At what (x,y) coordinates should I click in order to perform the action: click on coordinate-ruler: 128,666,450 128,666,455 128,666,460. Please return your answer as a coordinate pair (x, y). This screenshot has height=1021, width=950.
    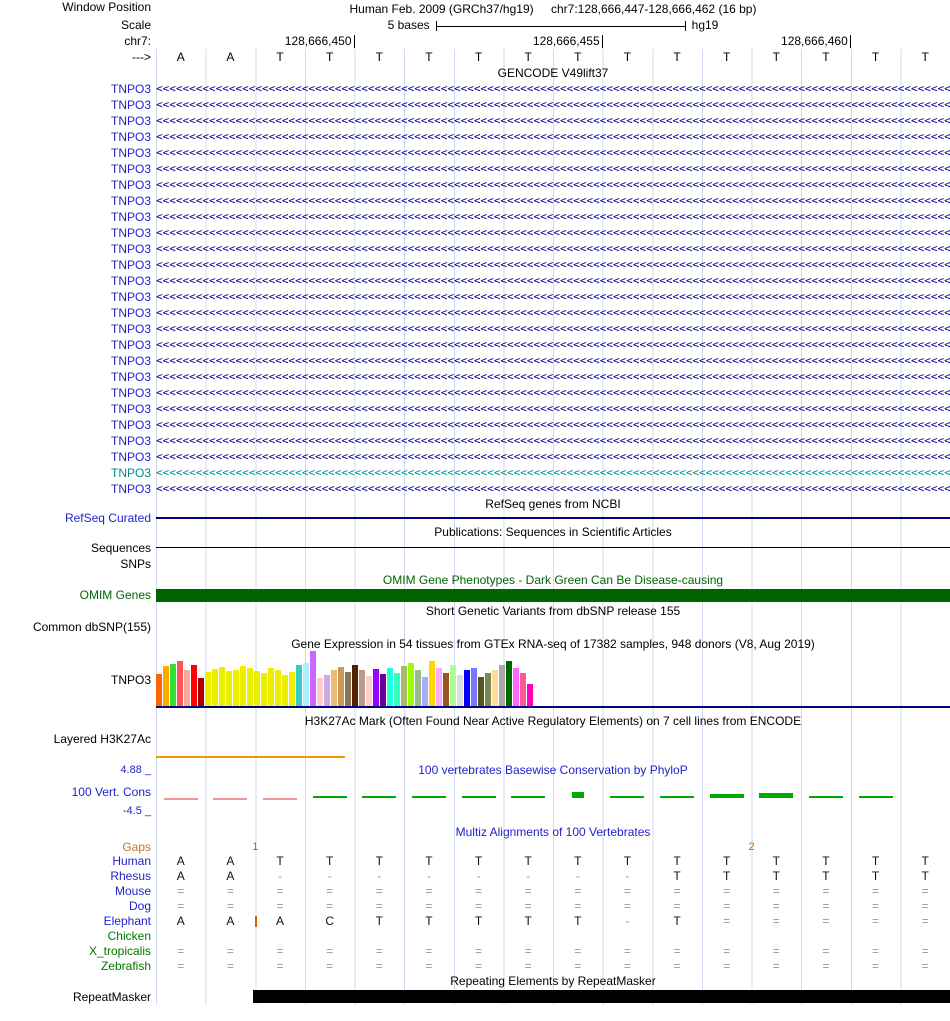
    Looking at the image, I should click on (553, 41).